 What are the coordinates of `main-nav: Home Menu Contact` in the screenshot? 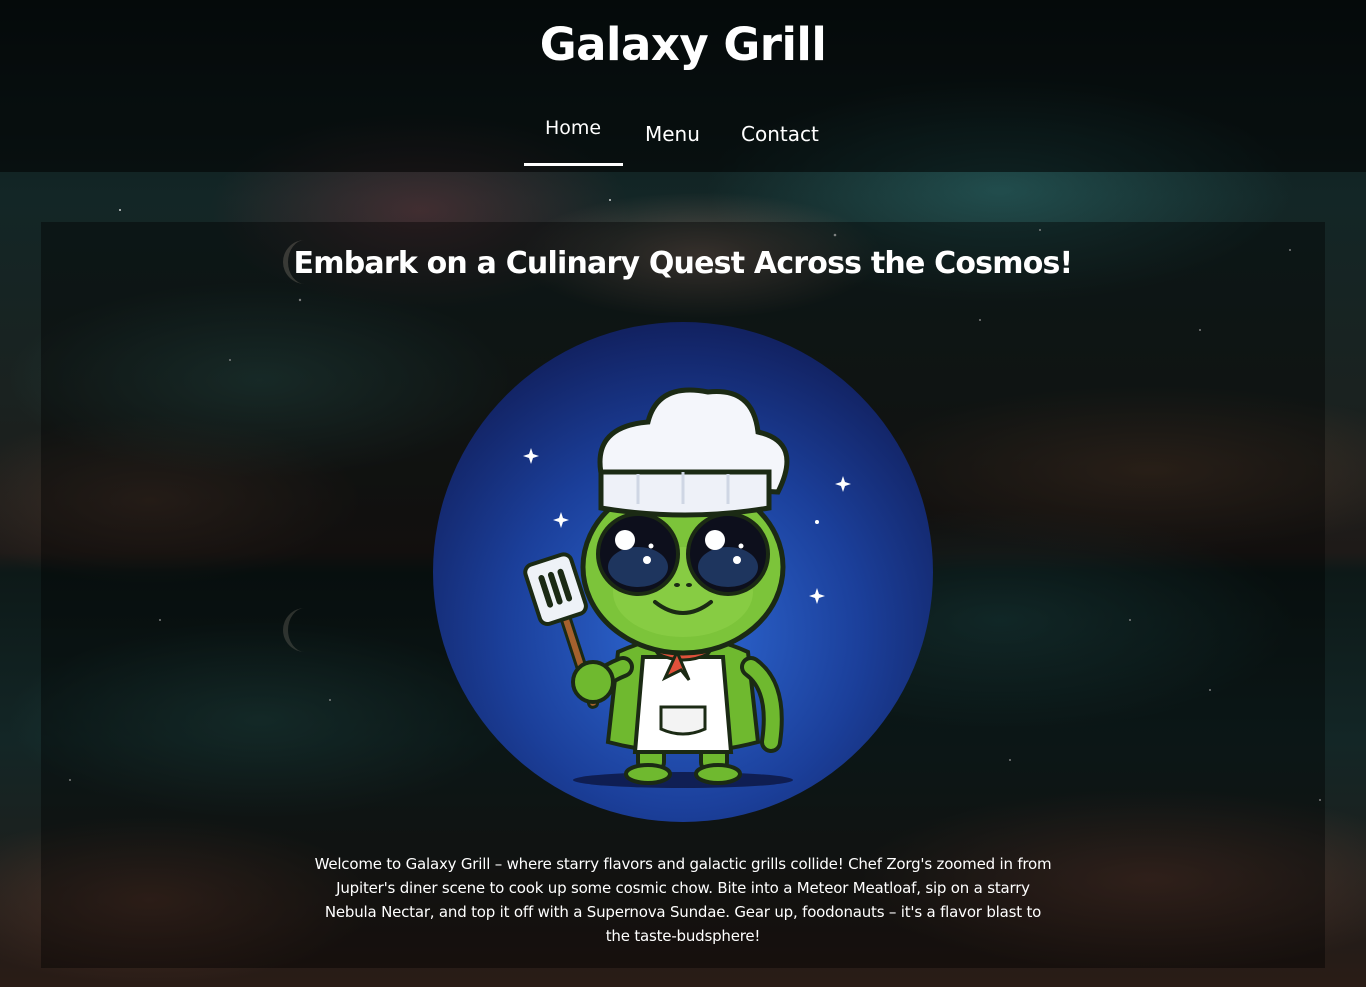 It's located at (683, 138).